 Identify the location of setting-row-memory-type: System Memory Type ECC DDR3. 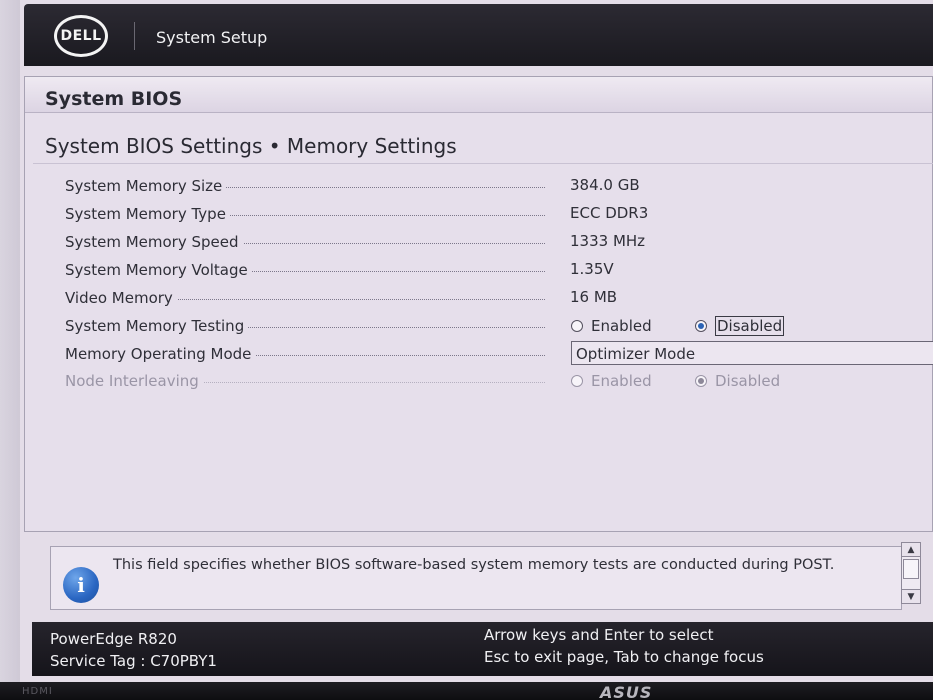
(479, 214).